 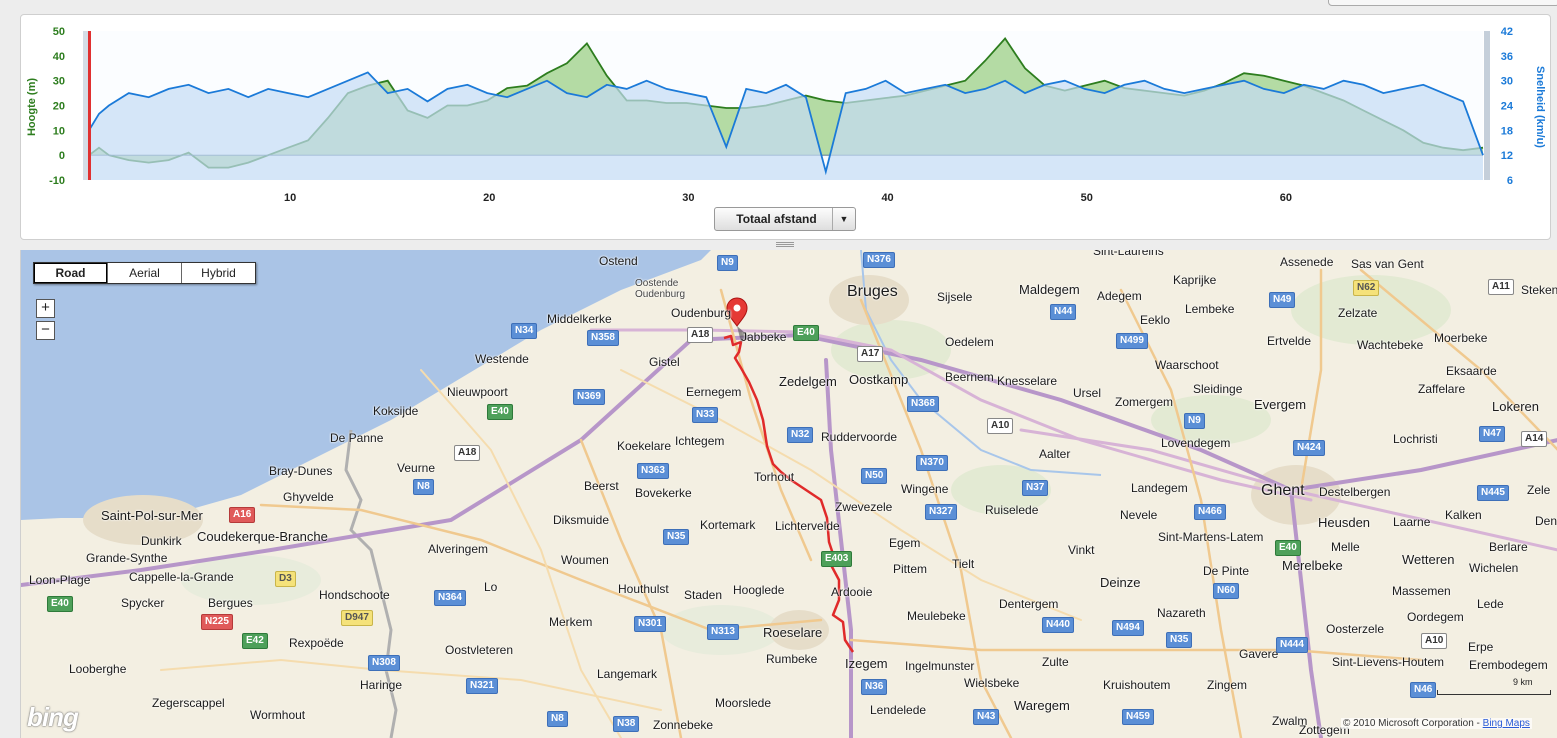 What do you see at coordinates (1035, 488) in the screenshot?
I see `road-shield: N37` at bounding box center [1035, 488].